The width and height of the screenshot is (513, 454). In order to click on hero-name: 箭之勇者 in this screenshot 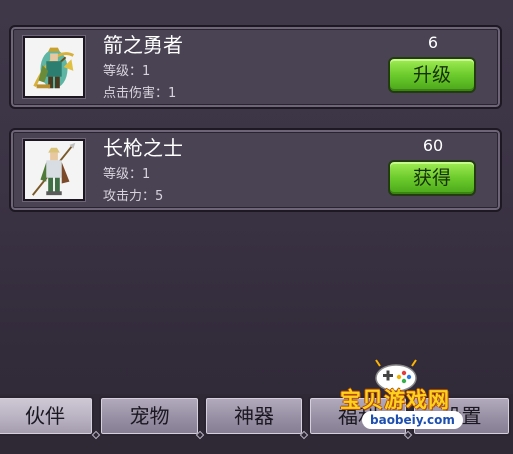, I will do `click(143, 45)`.